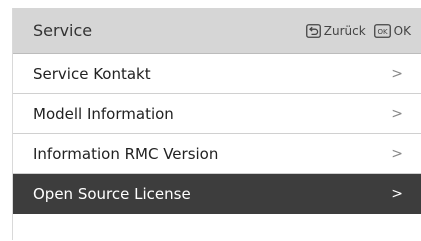 This screenshot has height=241, width=421. I want to click on back-icon, so click(313, 30).